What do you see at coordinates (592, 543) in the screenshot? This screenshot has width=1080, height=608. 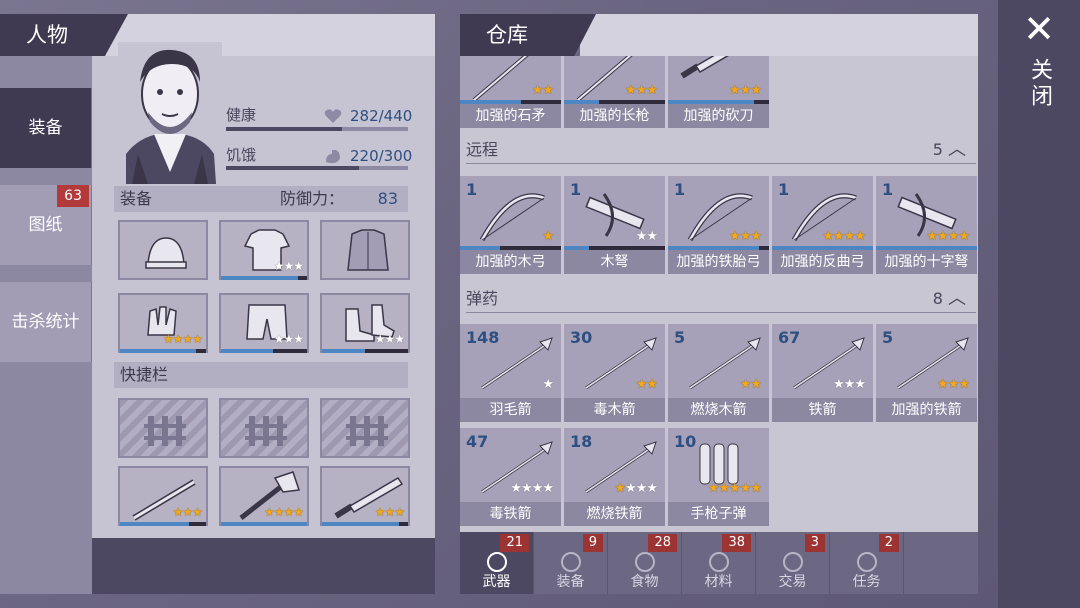 I see `category-tab-badge: 9` at bounding box center [592, 543].